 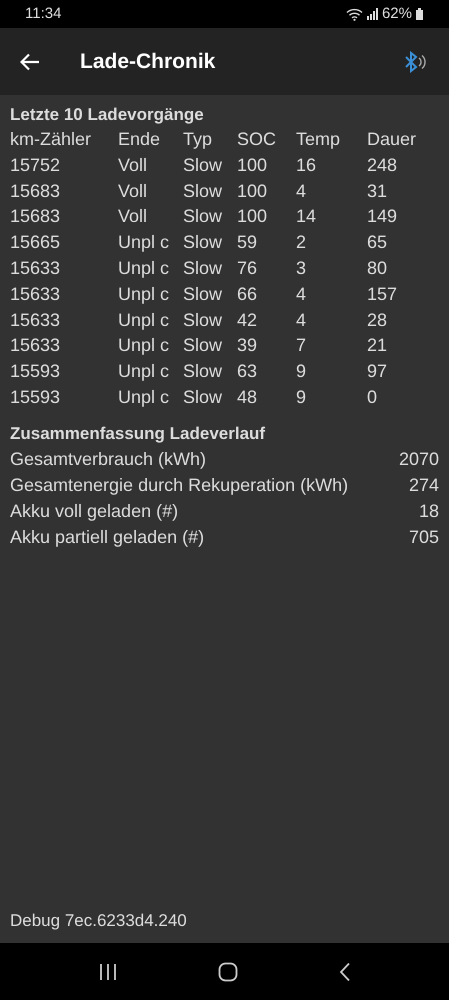 I want to click on debug-text: Debug 7ec.6233d4.240, so click(x=99, y=921).